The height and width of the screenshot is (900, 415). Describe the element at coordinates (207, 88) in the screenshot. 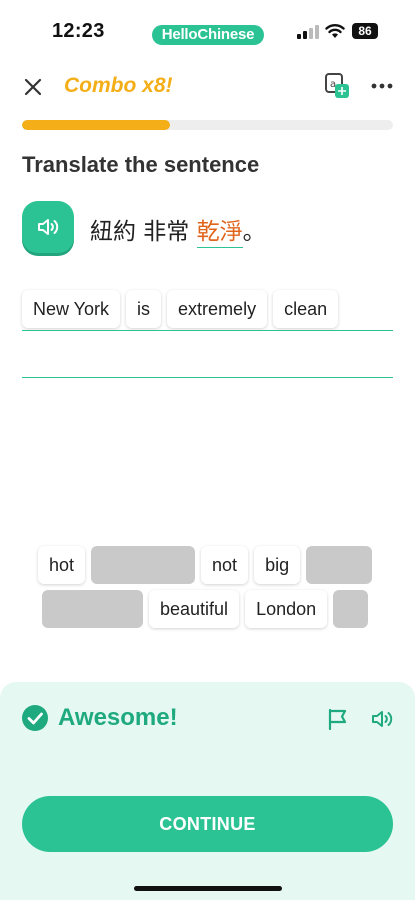

I see `lesson-header: Combo x8! a` at that location.